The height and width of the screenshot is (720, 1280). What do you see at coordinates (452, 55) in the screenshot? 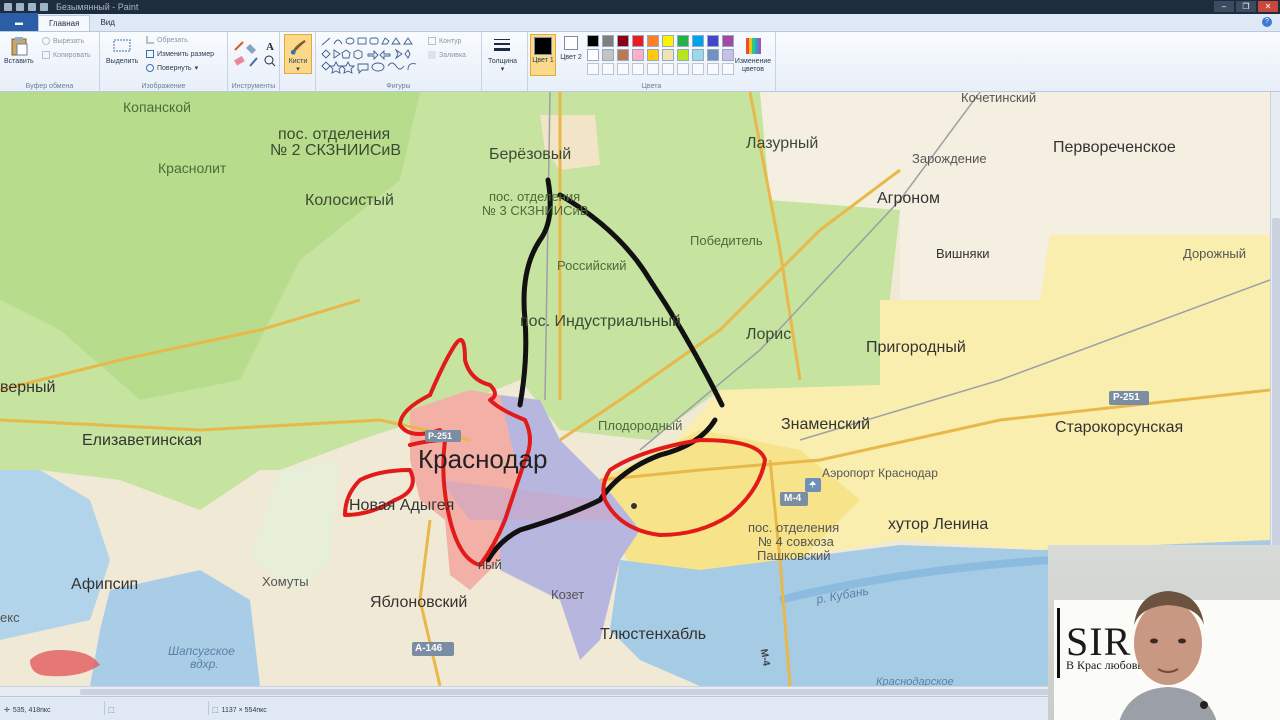
I see `fill-label: Заливка` at bounding box center [452, 55].